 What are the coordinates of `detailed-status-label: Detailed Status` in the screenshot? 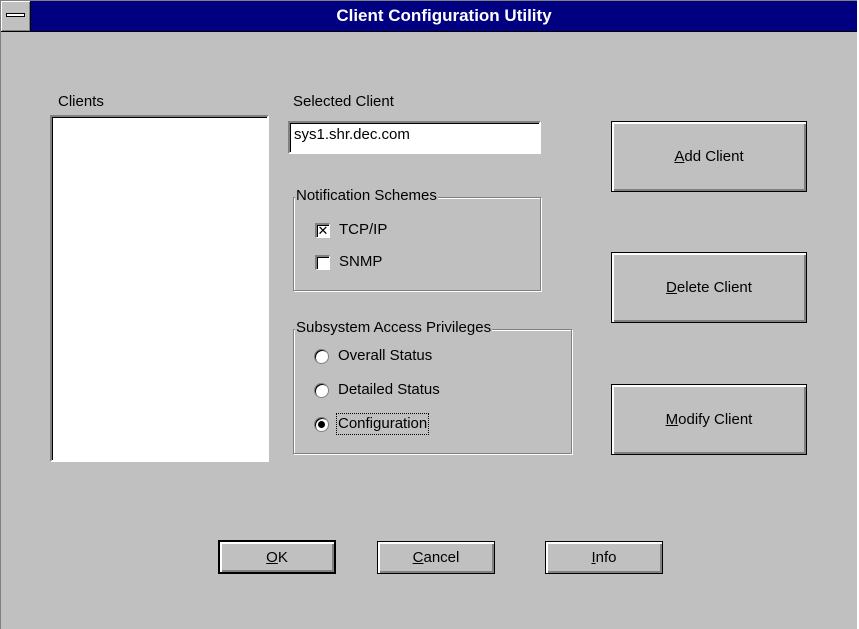 It's located at (389, 389).